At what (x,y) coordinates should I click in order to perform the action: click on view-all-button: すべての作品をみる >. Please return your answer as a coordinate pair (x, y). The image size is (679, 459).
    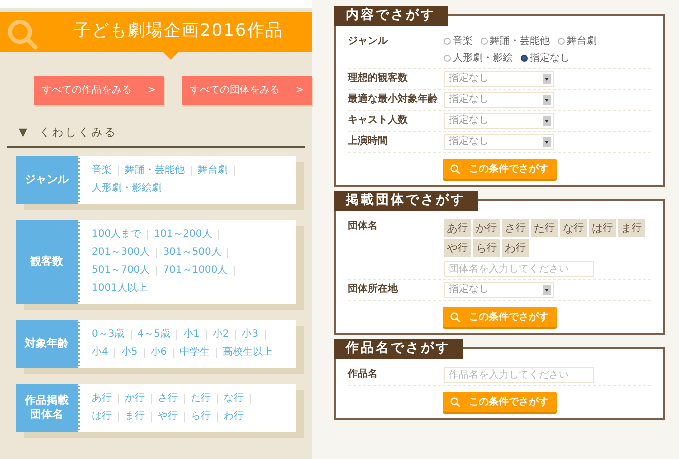
    Looking at the image, I should click on (99, 90).